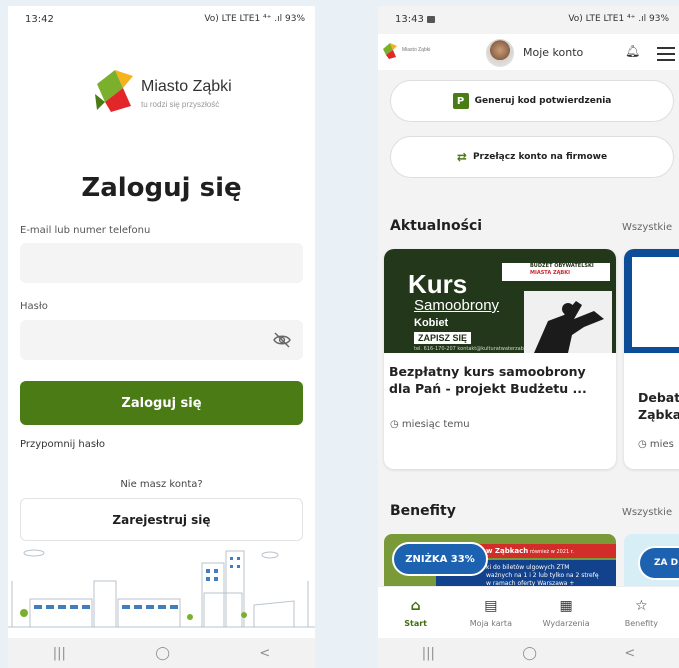 This screenshot has height=668, width=679. Describe the element at coordinates (656, 444) in the screenshot. I see `news-card-time: ◷ mies` at that location.